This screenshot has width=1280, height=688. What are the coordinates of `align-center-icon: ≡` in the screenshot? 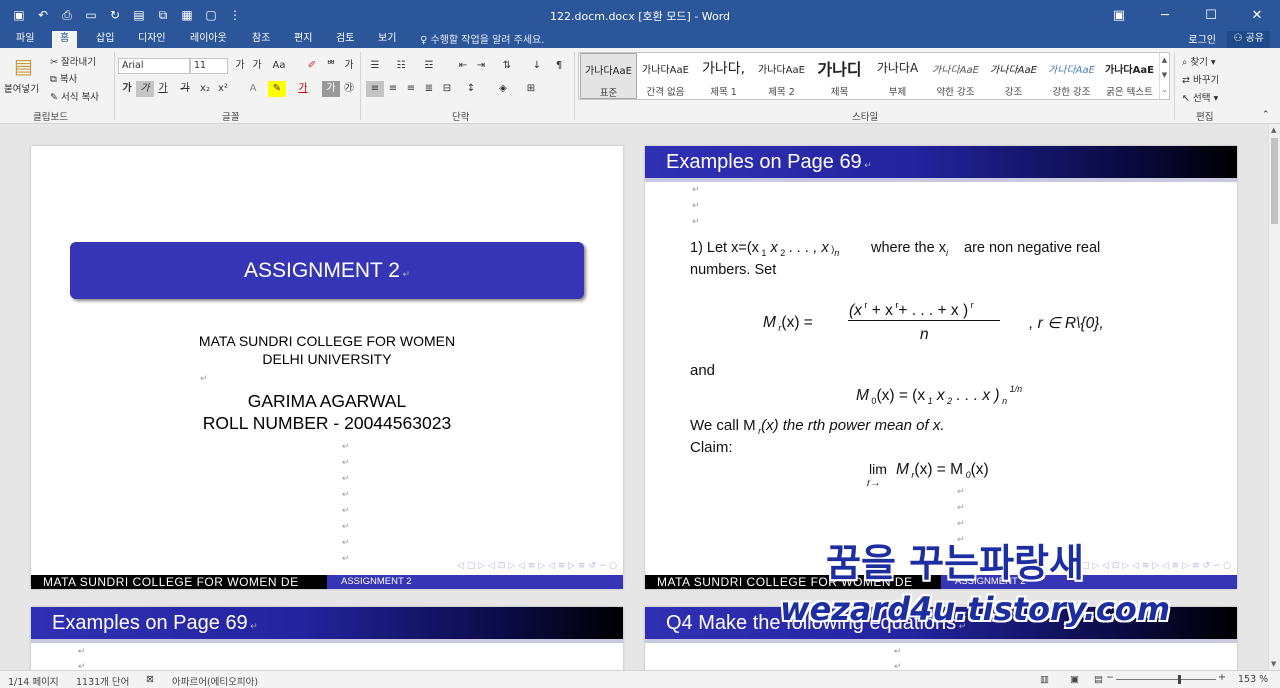 It's located at (393, 89).